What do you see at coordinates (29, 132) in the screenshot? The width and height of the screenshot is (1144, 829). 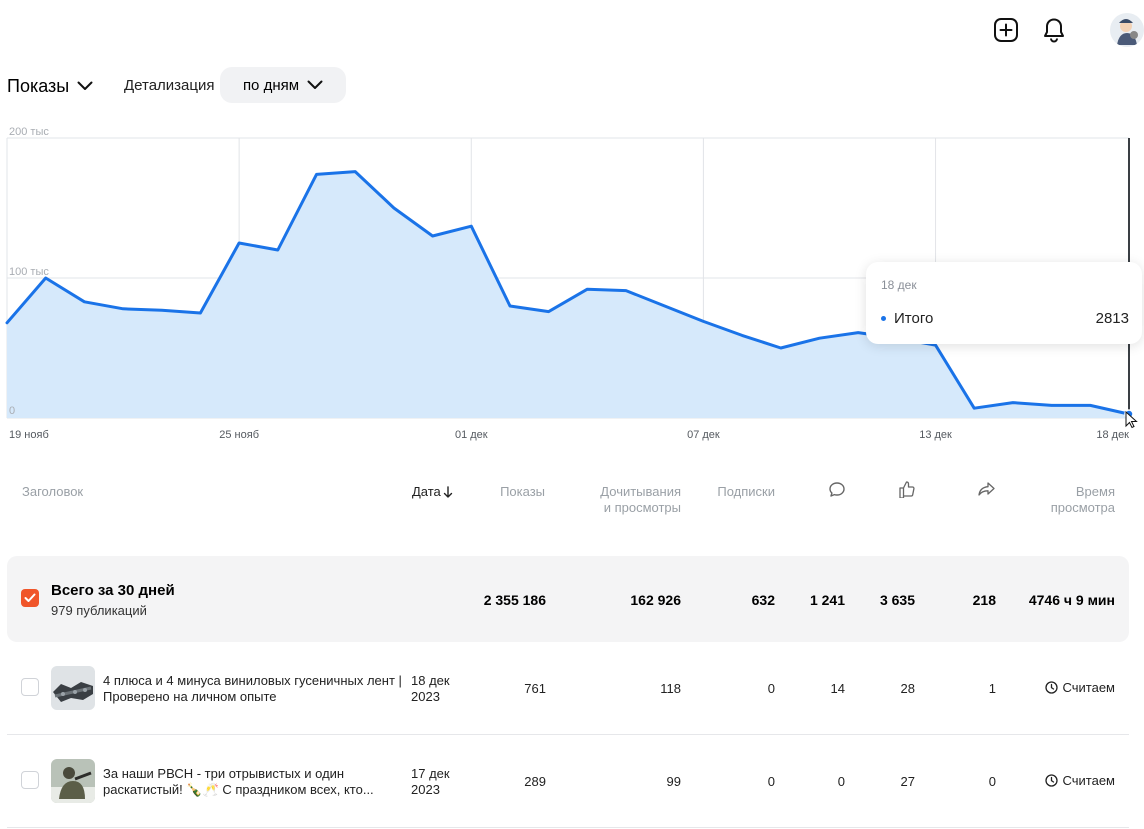 I see `y-tick-label: 200 тыс` at bounding box center [29, 132].